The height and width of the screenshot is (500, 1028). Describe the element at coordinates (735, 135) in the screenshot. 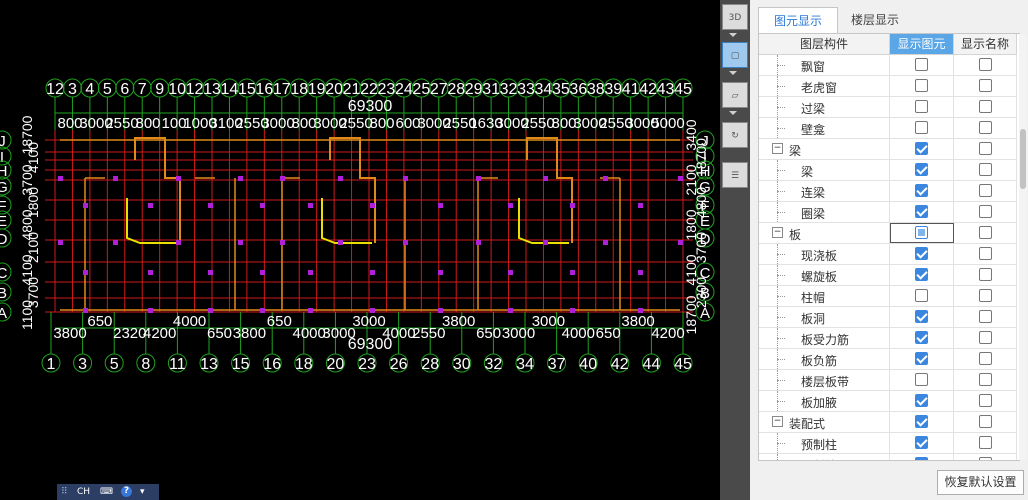

I see `rotate-icon: ↻` at that location.